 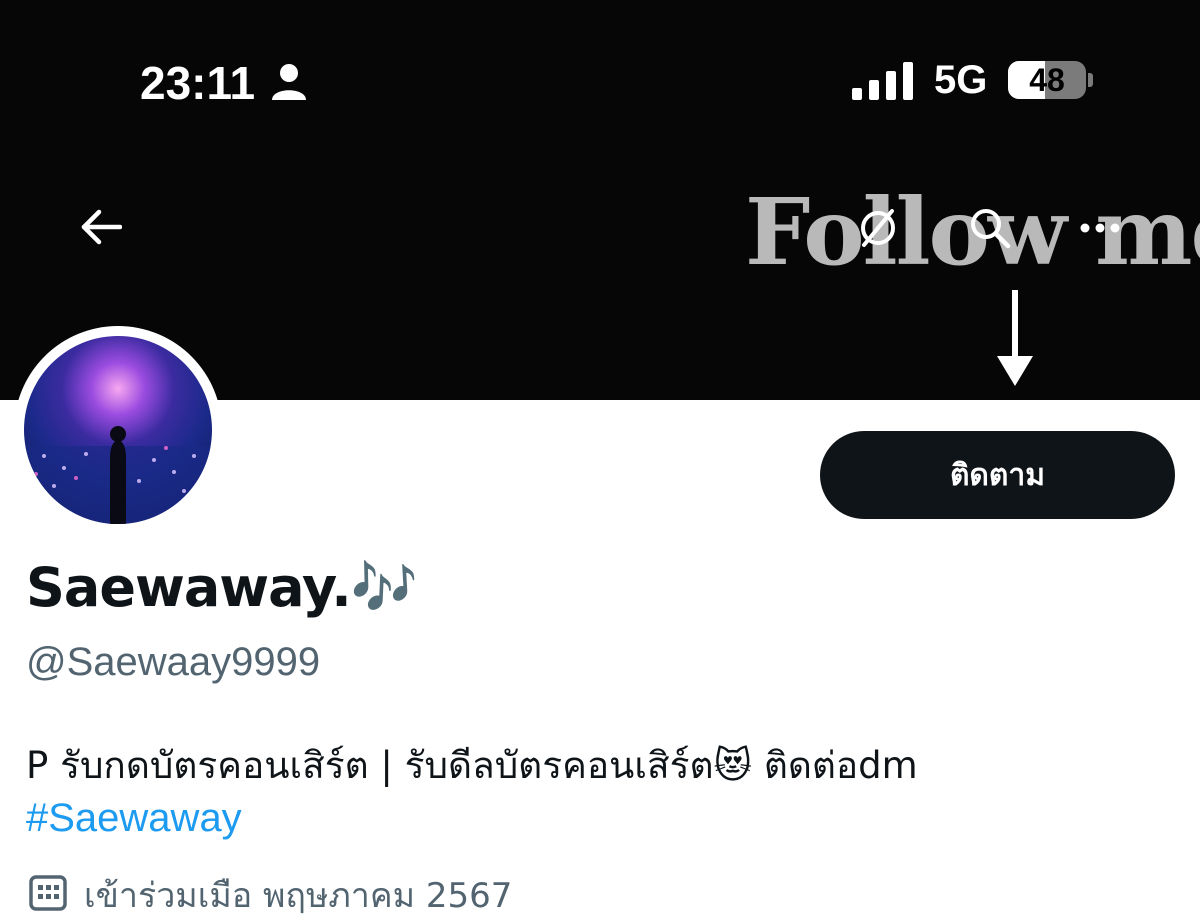 What do you see at coordinates (1090, 80) in the screenshot?
I see `battery-cap` at bounding box center [1090, 80].